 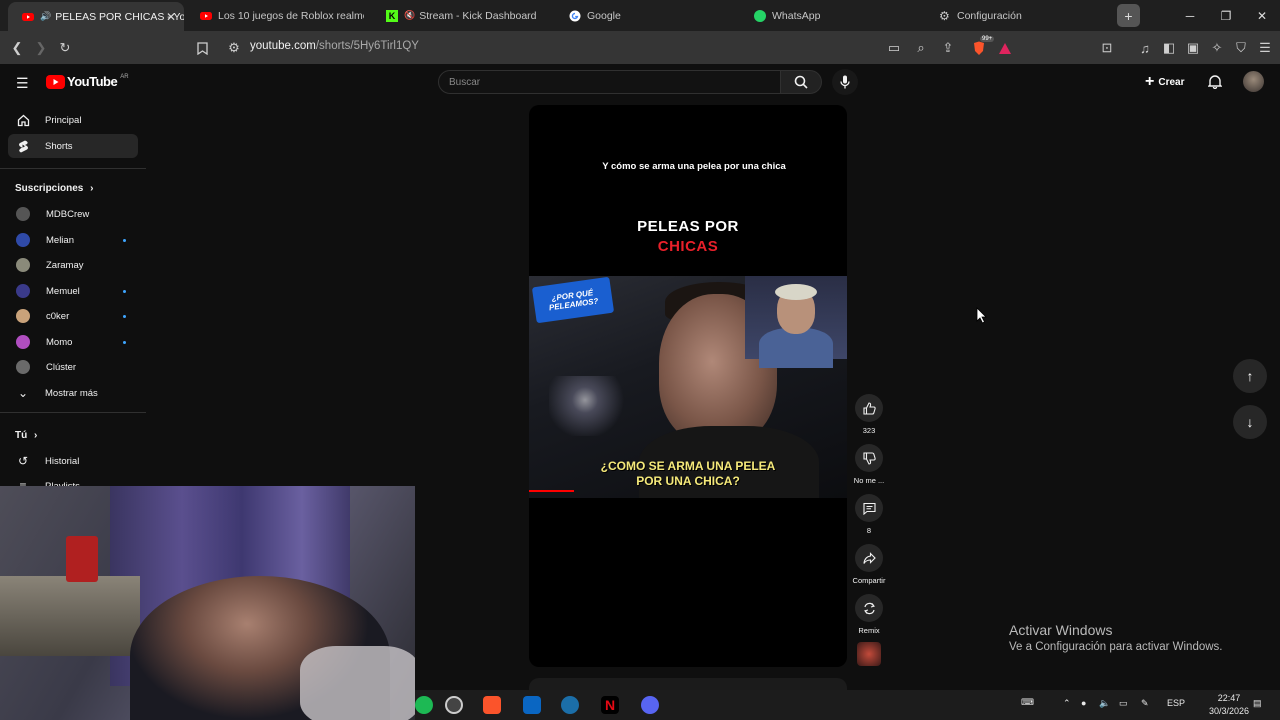 What do you see at coordinates (1083, 703) in the screenshot?
I see `mic-tray-icon: ●` at bounding box center [1083, 703].